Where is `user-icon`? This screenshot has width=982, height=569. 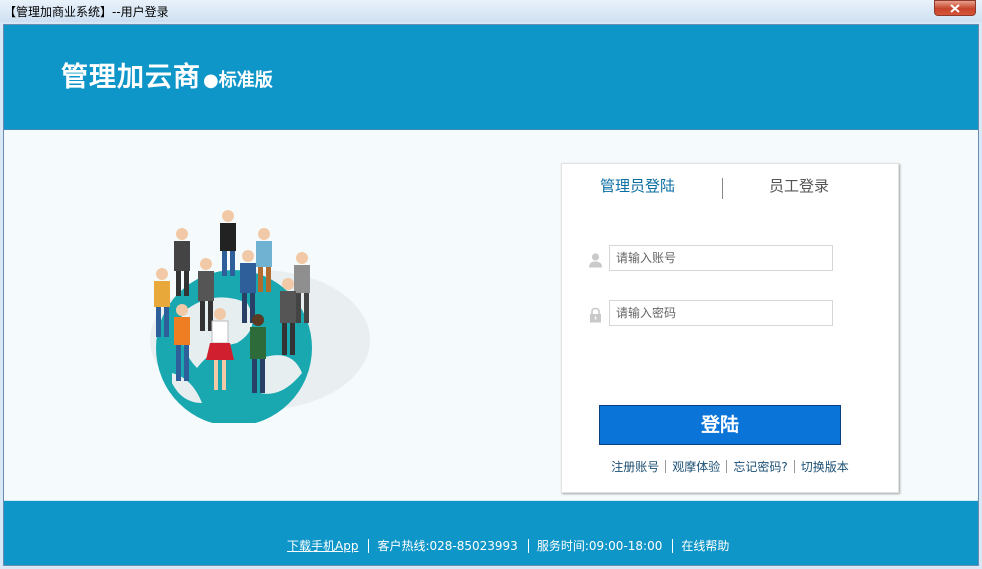
user-icon is located at coordinates (595, 260).